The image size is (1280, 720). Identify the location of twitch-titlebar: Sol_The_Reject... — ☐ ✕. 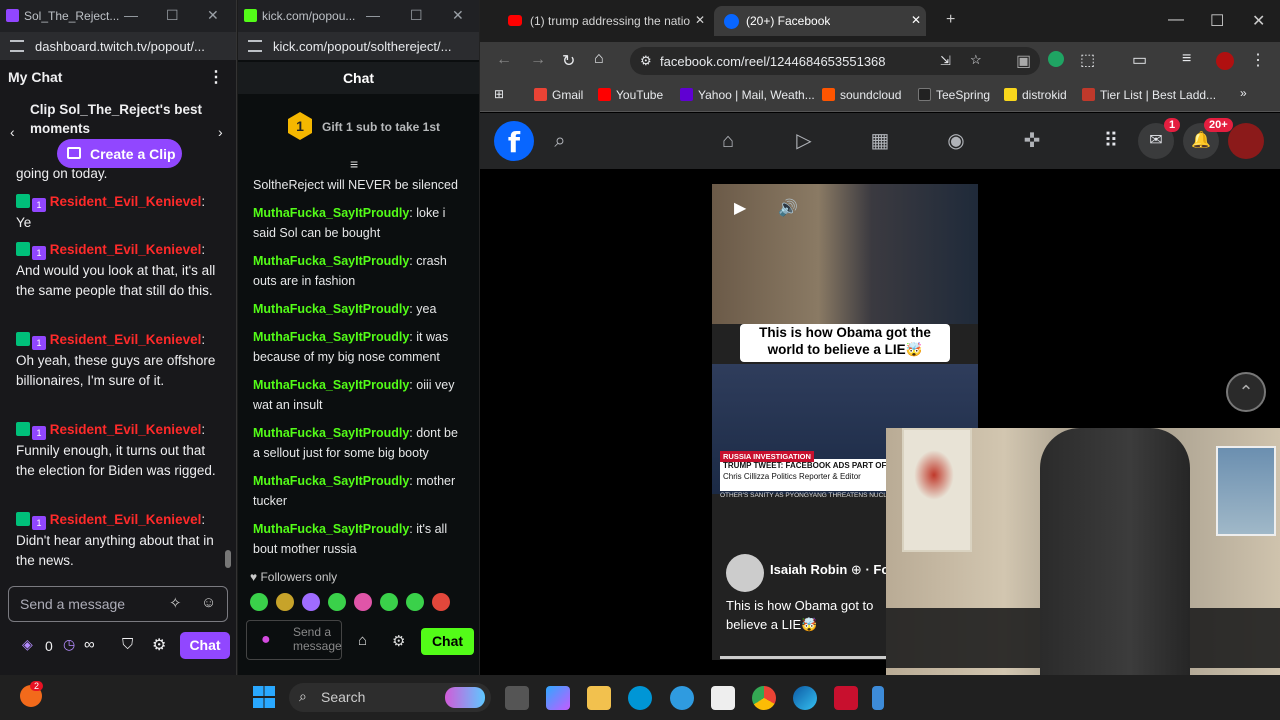
(118, 16).